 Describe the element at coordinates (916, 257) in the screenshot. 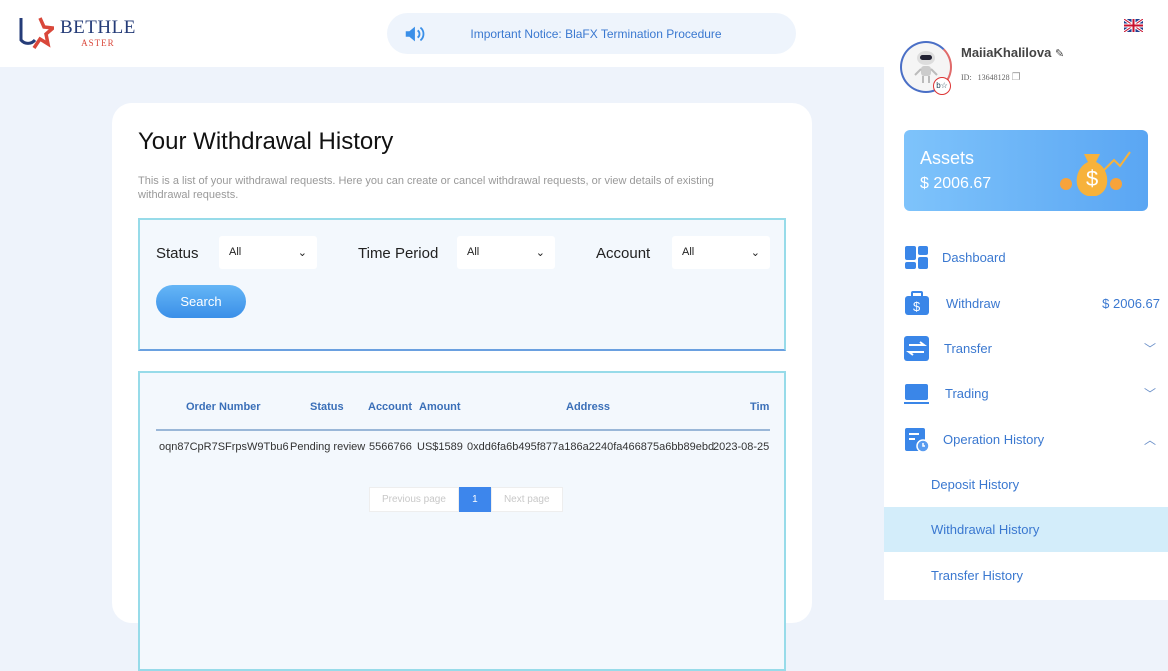

I see `dashboard-icon` at that location.